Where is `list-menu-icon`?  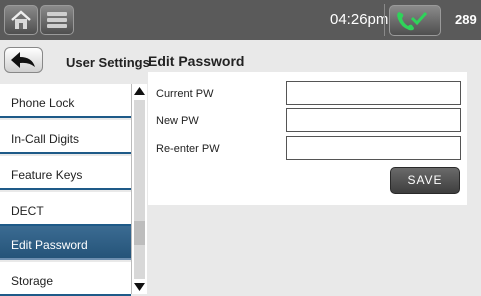 list-menu-icon is located at coordinates (57, 20).